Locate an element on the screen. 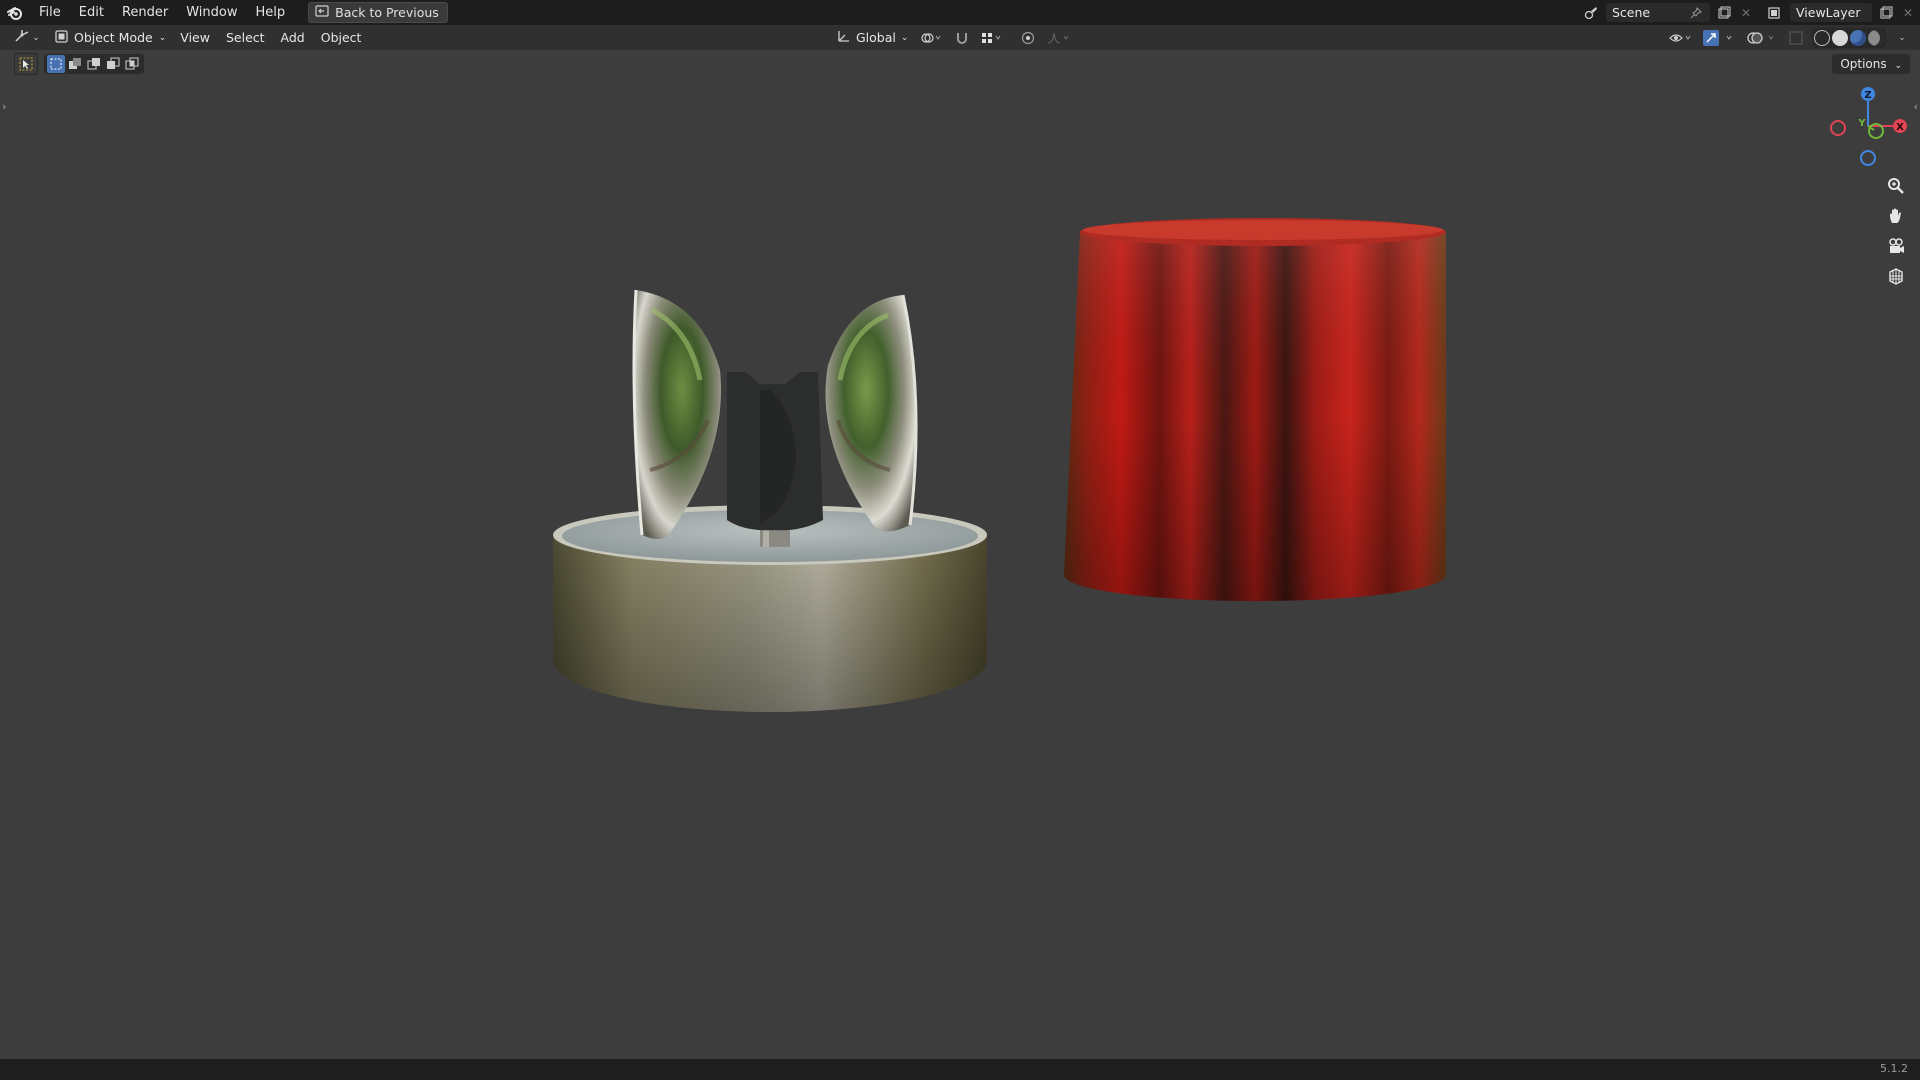 This screenshot has height=1080, width=1920. view-layer-name: ViewLayer is located at coordinates (1828, 12).